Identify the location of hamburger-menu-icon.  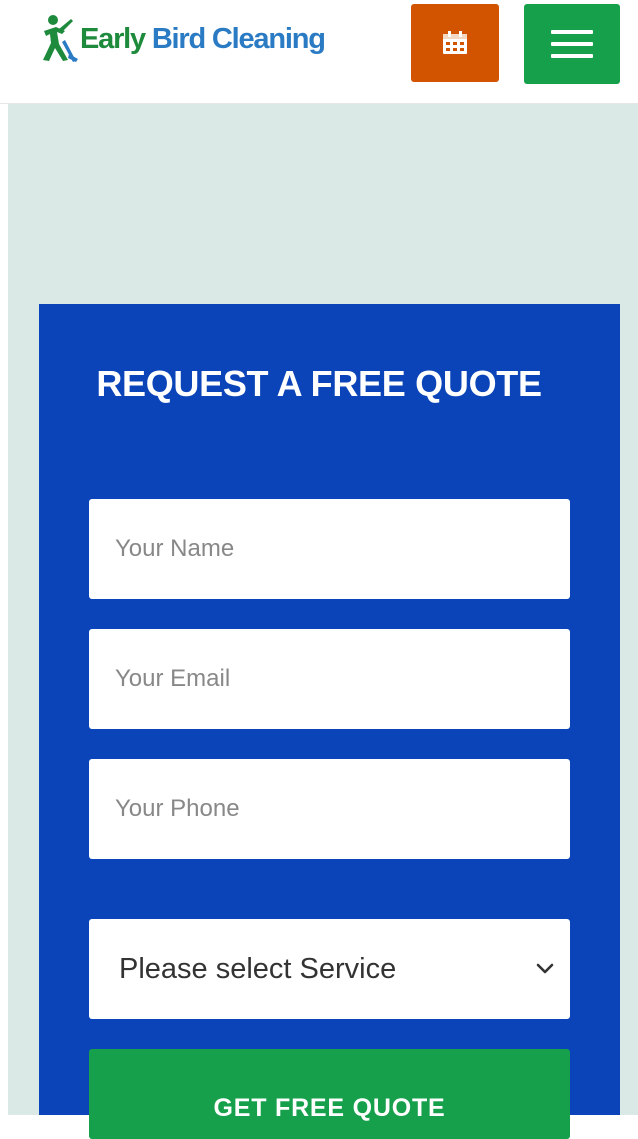
(572, 32).